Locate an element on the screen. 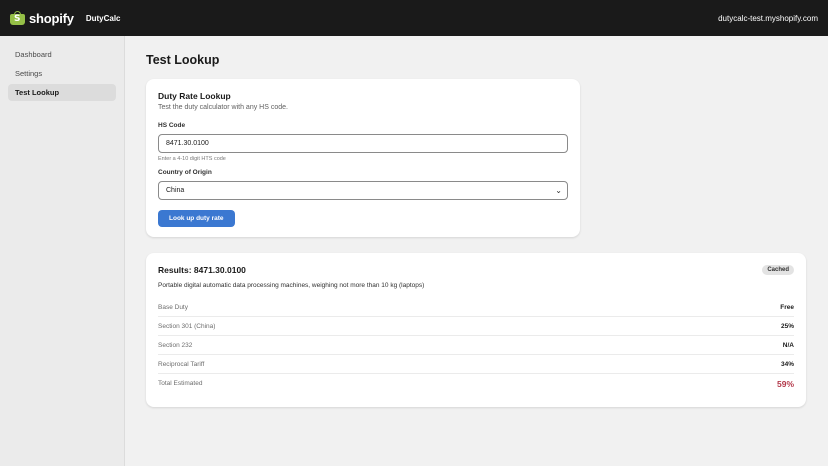 The width and height of the screenshot is (828, 466). country-select: China ⌄ is located at coordinates (363, 190).